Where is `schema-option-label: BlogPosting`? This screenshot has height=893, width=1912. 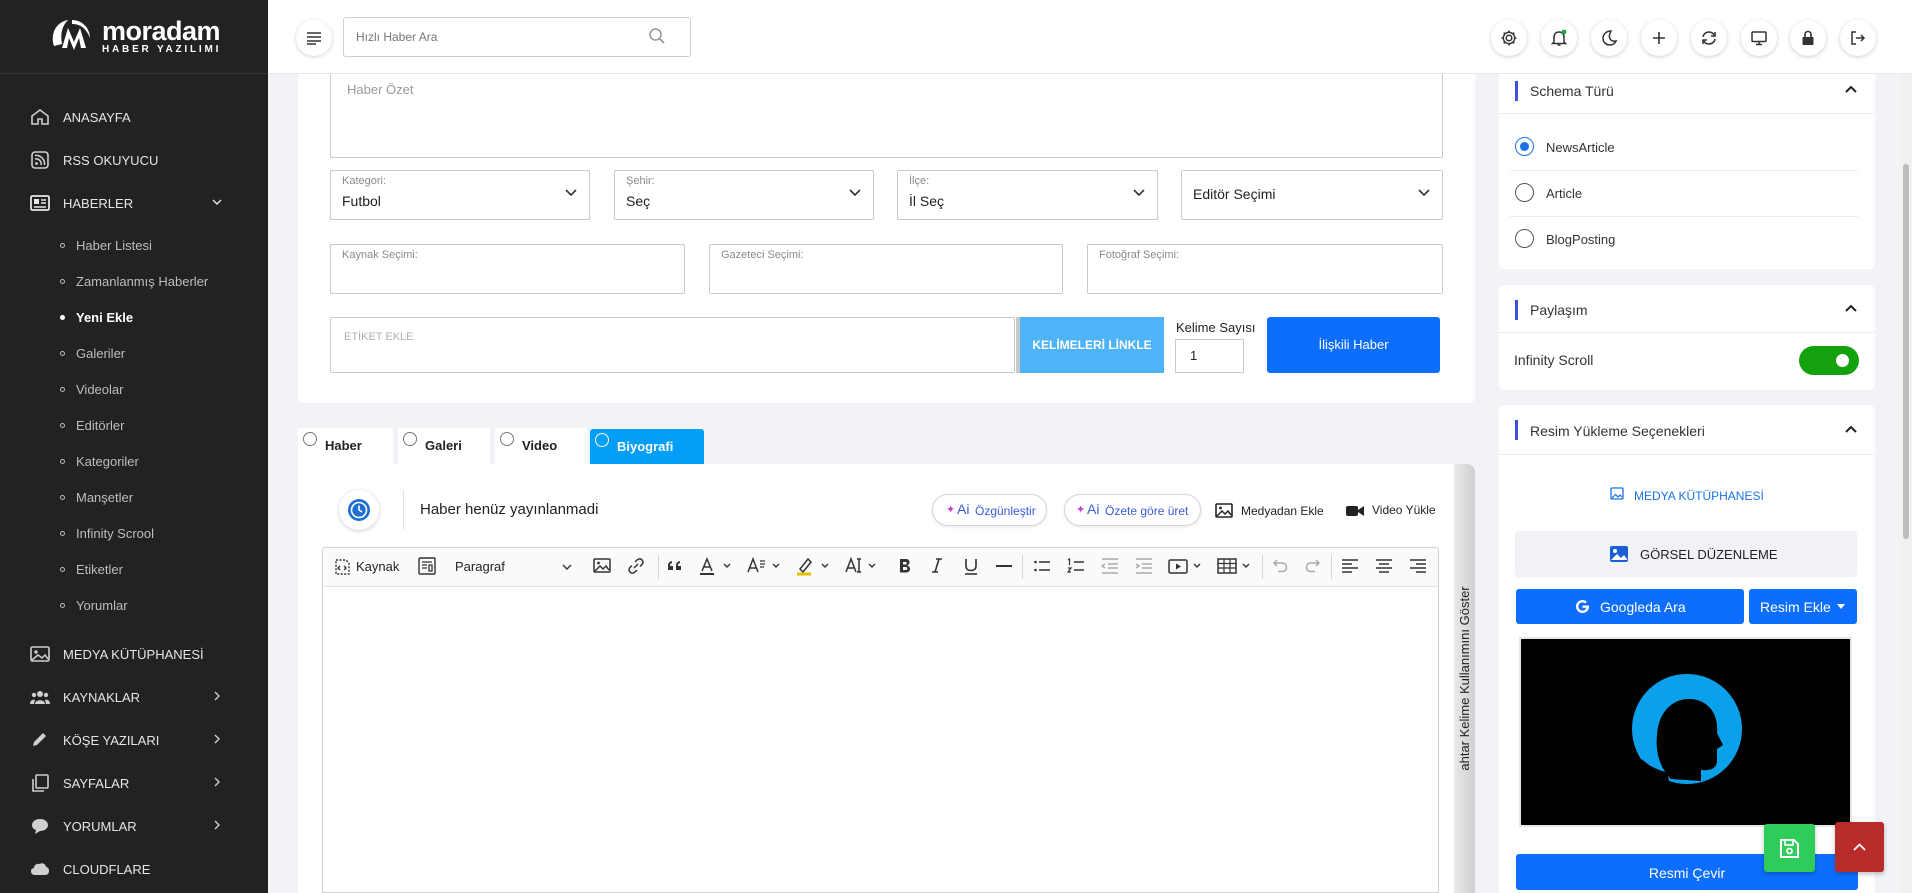 schema-option-label: BlogPosting is located at coordinates (1581, 239).